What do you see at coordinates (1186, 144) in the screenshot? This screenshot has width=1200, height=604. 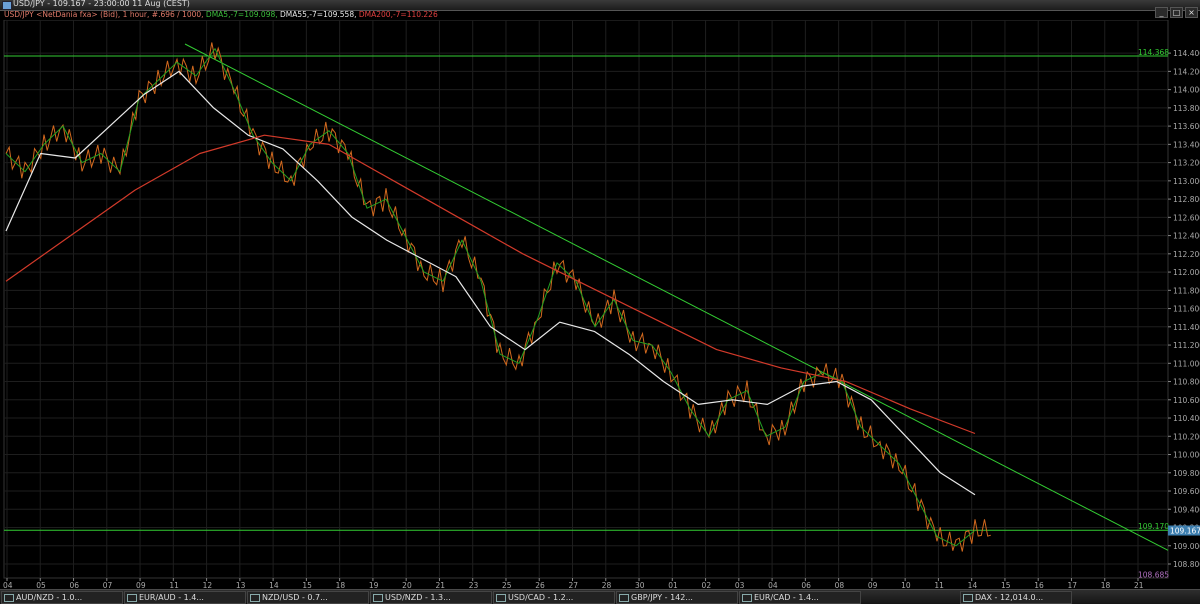 I see `y-tick-label: 113.400` at bounding box center [1186, 144].